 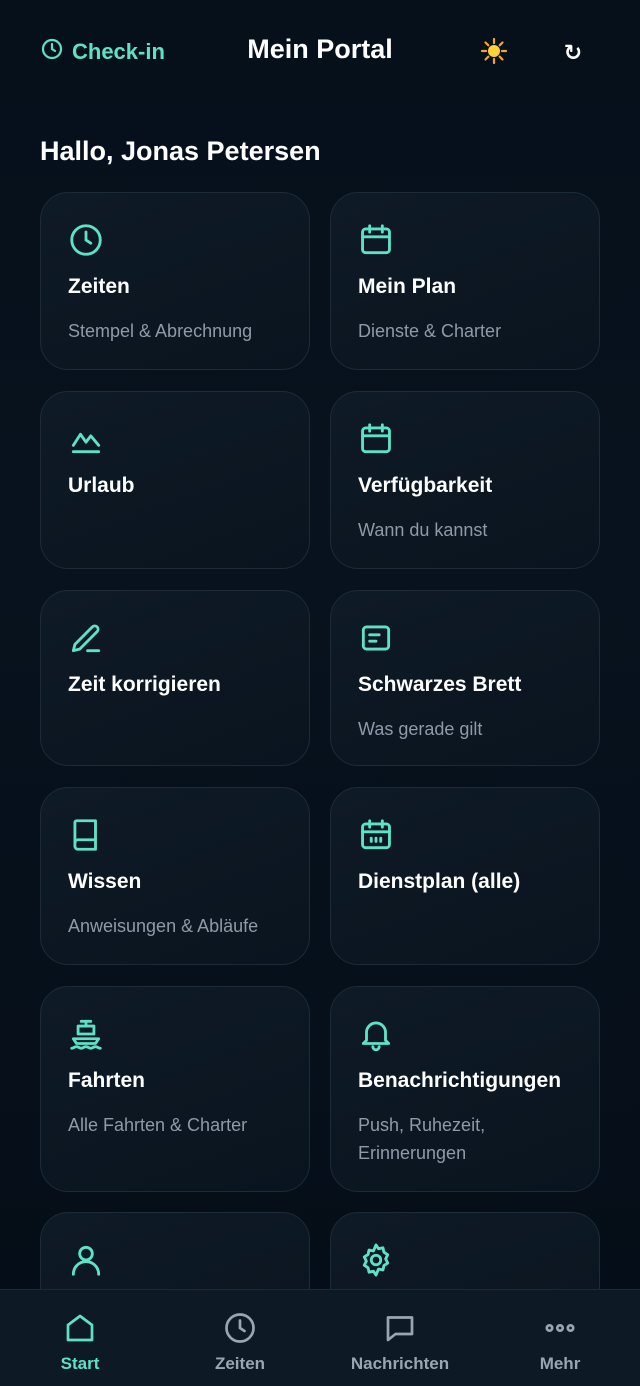 I want to click on tile-title: Dienstplan (alle), so click(x=439, y=881).